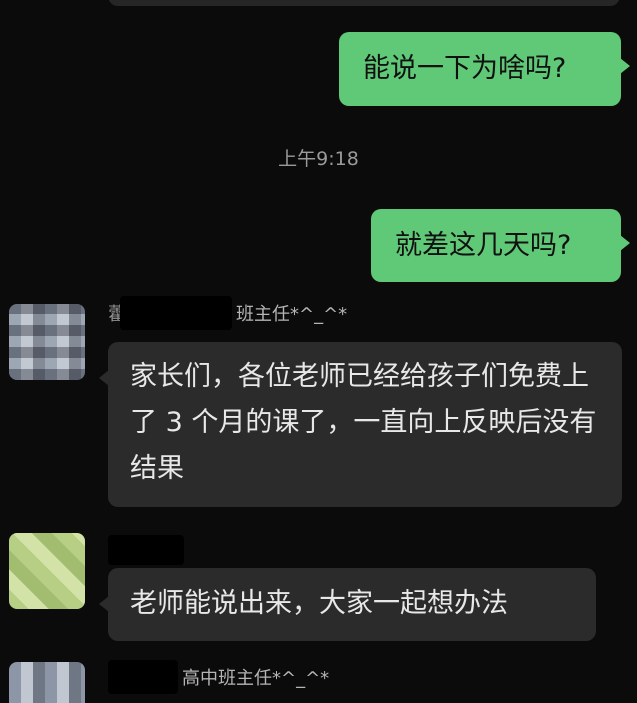  What do you see at coordinates (318, 159) in the screenshot?
I see `message-timestamp: 上午9:18` at bounding box center [318, 159].